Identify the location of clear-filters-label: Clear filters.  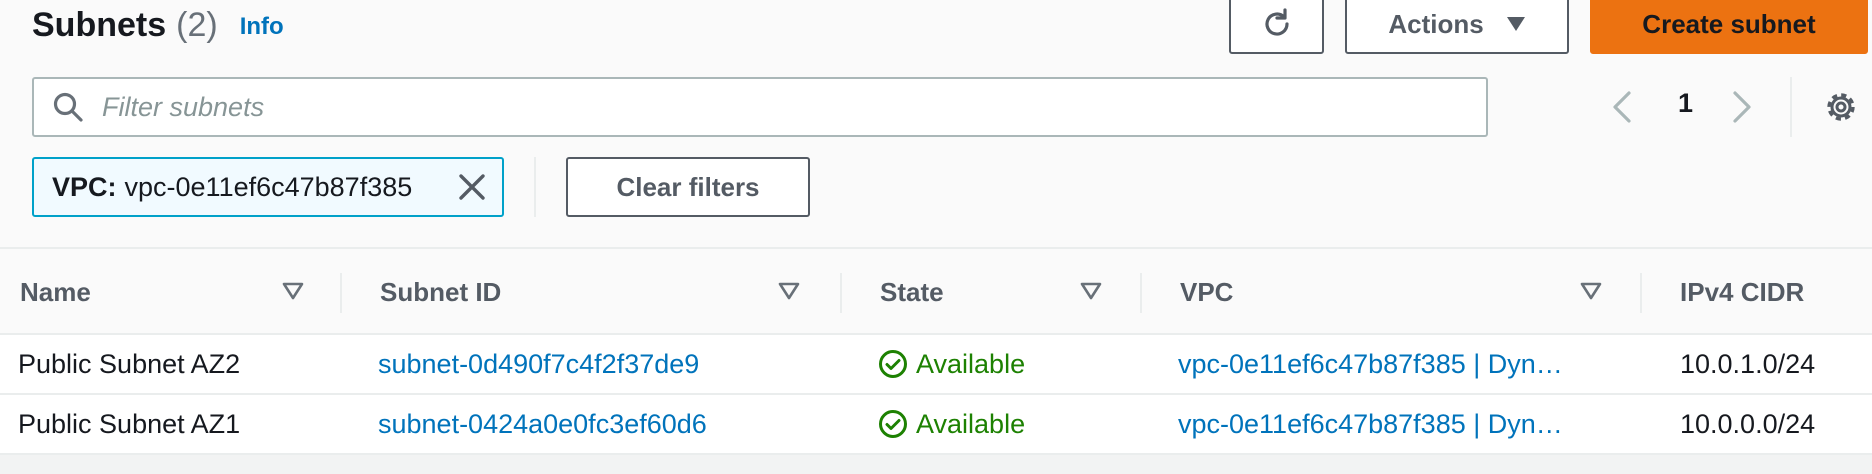
(688, 186).